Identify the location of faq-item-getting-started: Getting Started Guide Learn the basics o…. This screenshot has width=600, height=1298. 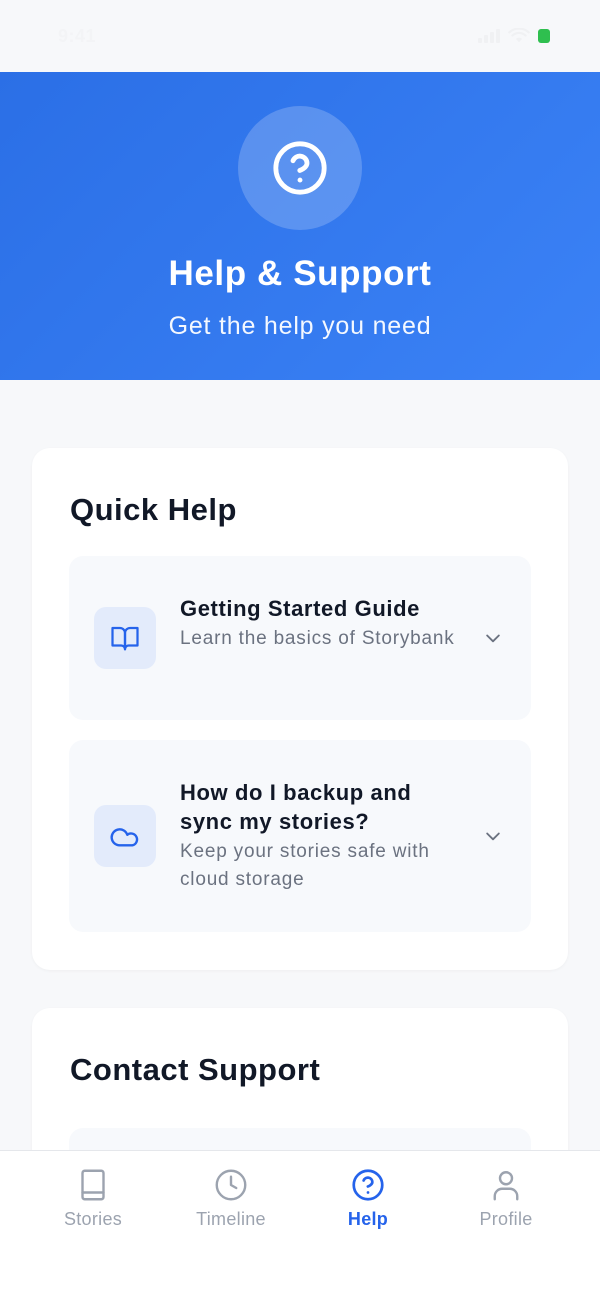
(300, 638).